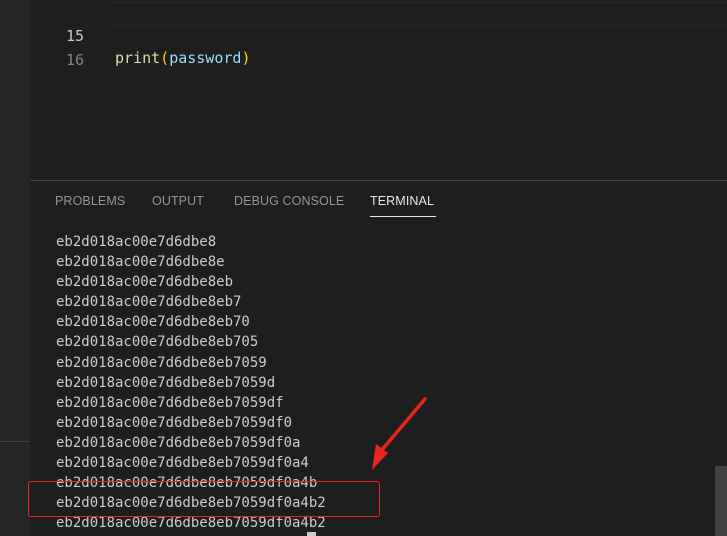 This screenshot has width=727, height=536. What do you see at coordinates (378, 48) in the screenshot?
I see `code-line: 16` at bounding box center [378, 48].